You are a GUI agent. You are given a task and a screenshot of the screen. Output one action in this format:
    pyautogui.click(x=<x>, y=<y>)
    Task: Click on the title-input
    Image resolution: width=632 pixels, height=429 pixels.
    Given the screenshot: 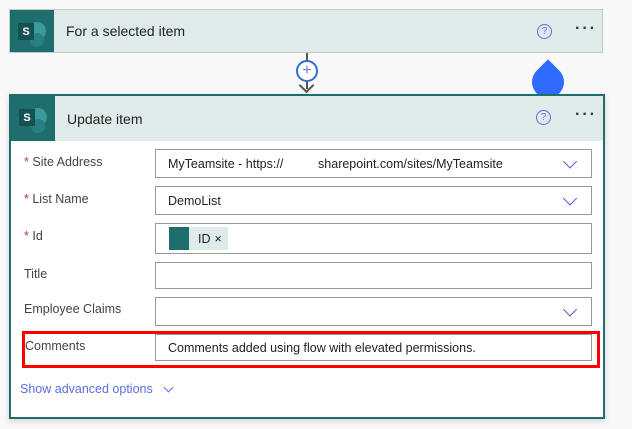 What is the action you would take?
    pyautogui.click(x=373, y=275)
    